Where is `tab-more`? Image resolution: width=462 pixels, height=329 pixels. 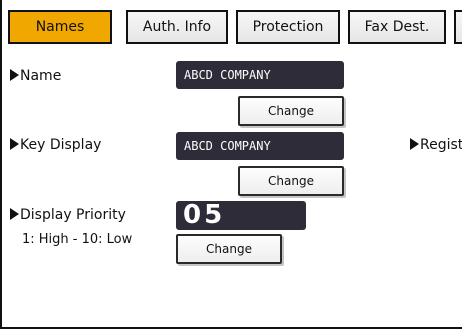 tab-more is located at coordinates (458, 27).